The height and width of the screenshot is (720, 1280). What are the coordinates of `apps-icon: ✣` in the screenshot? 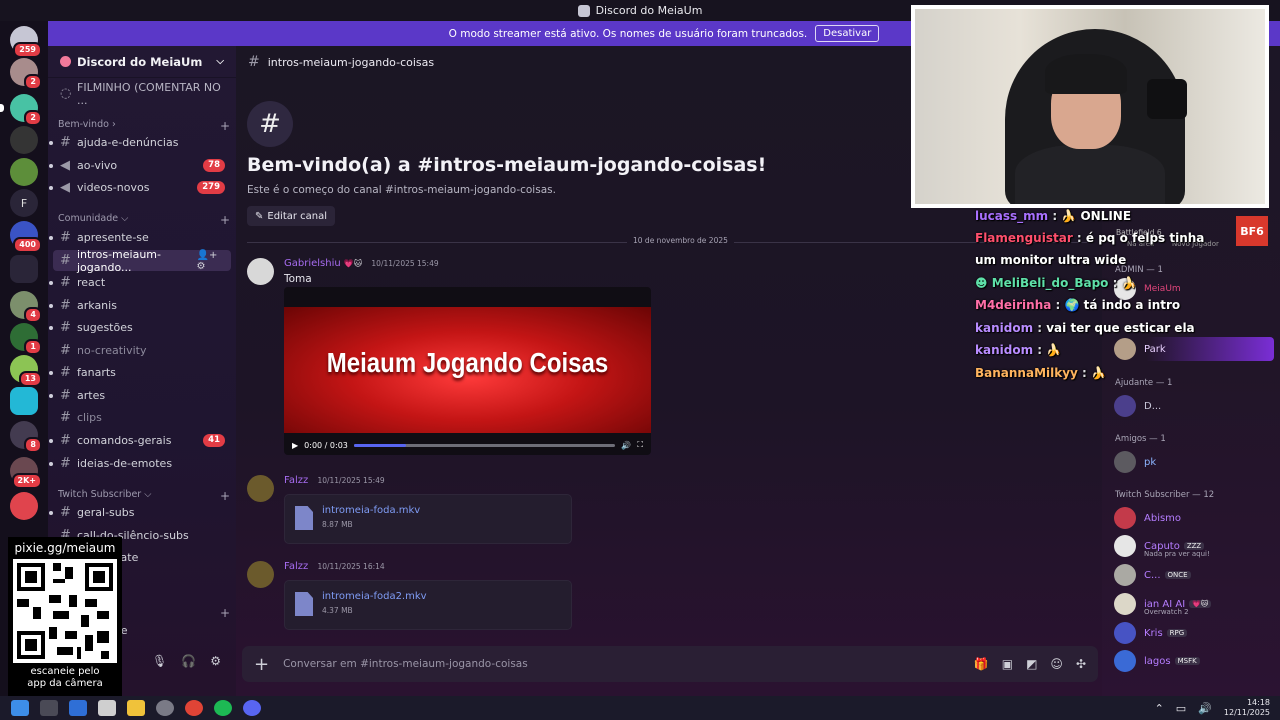 It's located at (1081, 664).